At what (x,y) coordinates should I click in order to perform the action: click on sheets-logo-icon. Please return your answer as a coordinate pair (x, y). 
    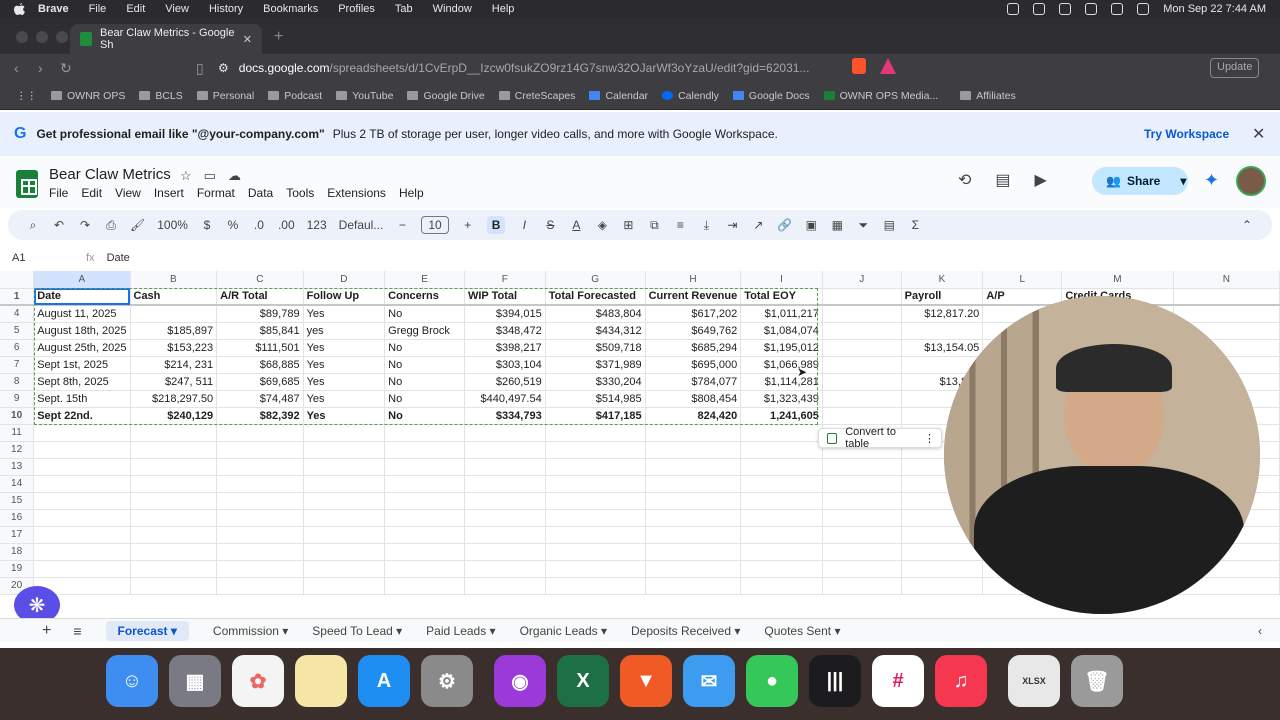
    Looking at the image, I should click on (27, 184).